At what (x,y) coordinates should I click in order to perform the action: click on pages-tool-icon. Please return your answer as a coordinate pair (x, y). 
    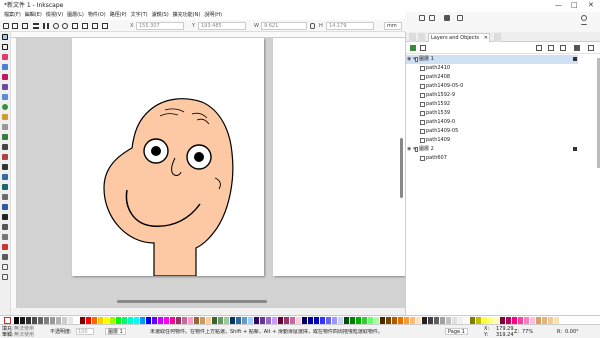
    Looking at the image, I should click on (5, 257).